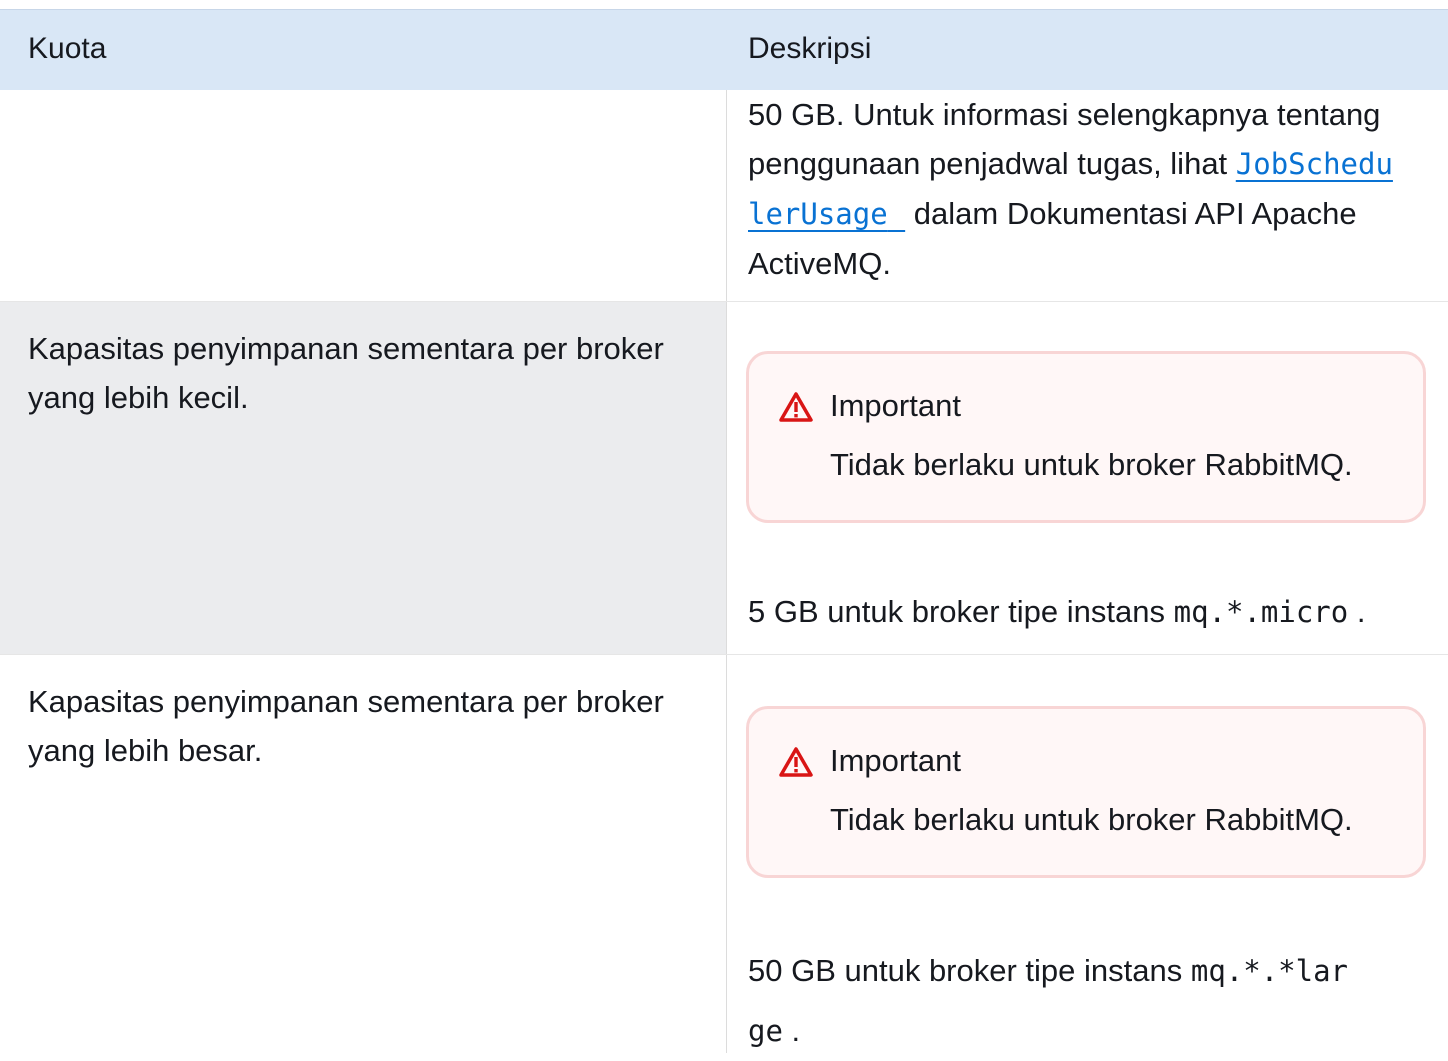 Image resolution: width=1448 pixels, height=1061 pixels. I want to click on instance-type-code-part1: mq.*.*lar, so click(1269, 971).